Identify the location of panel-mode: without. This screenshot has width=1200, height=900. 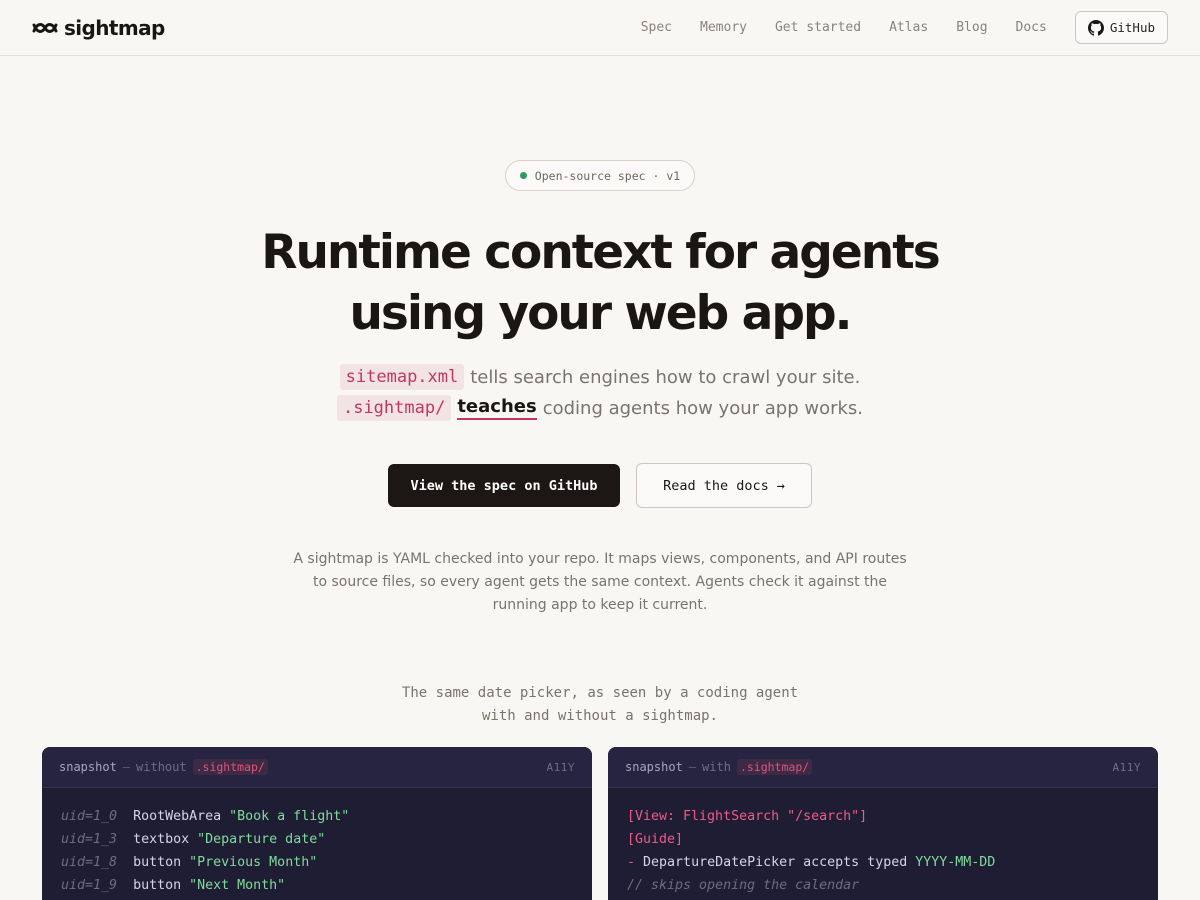
(161, 767).